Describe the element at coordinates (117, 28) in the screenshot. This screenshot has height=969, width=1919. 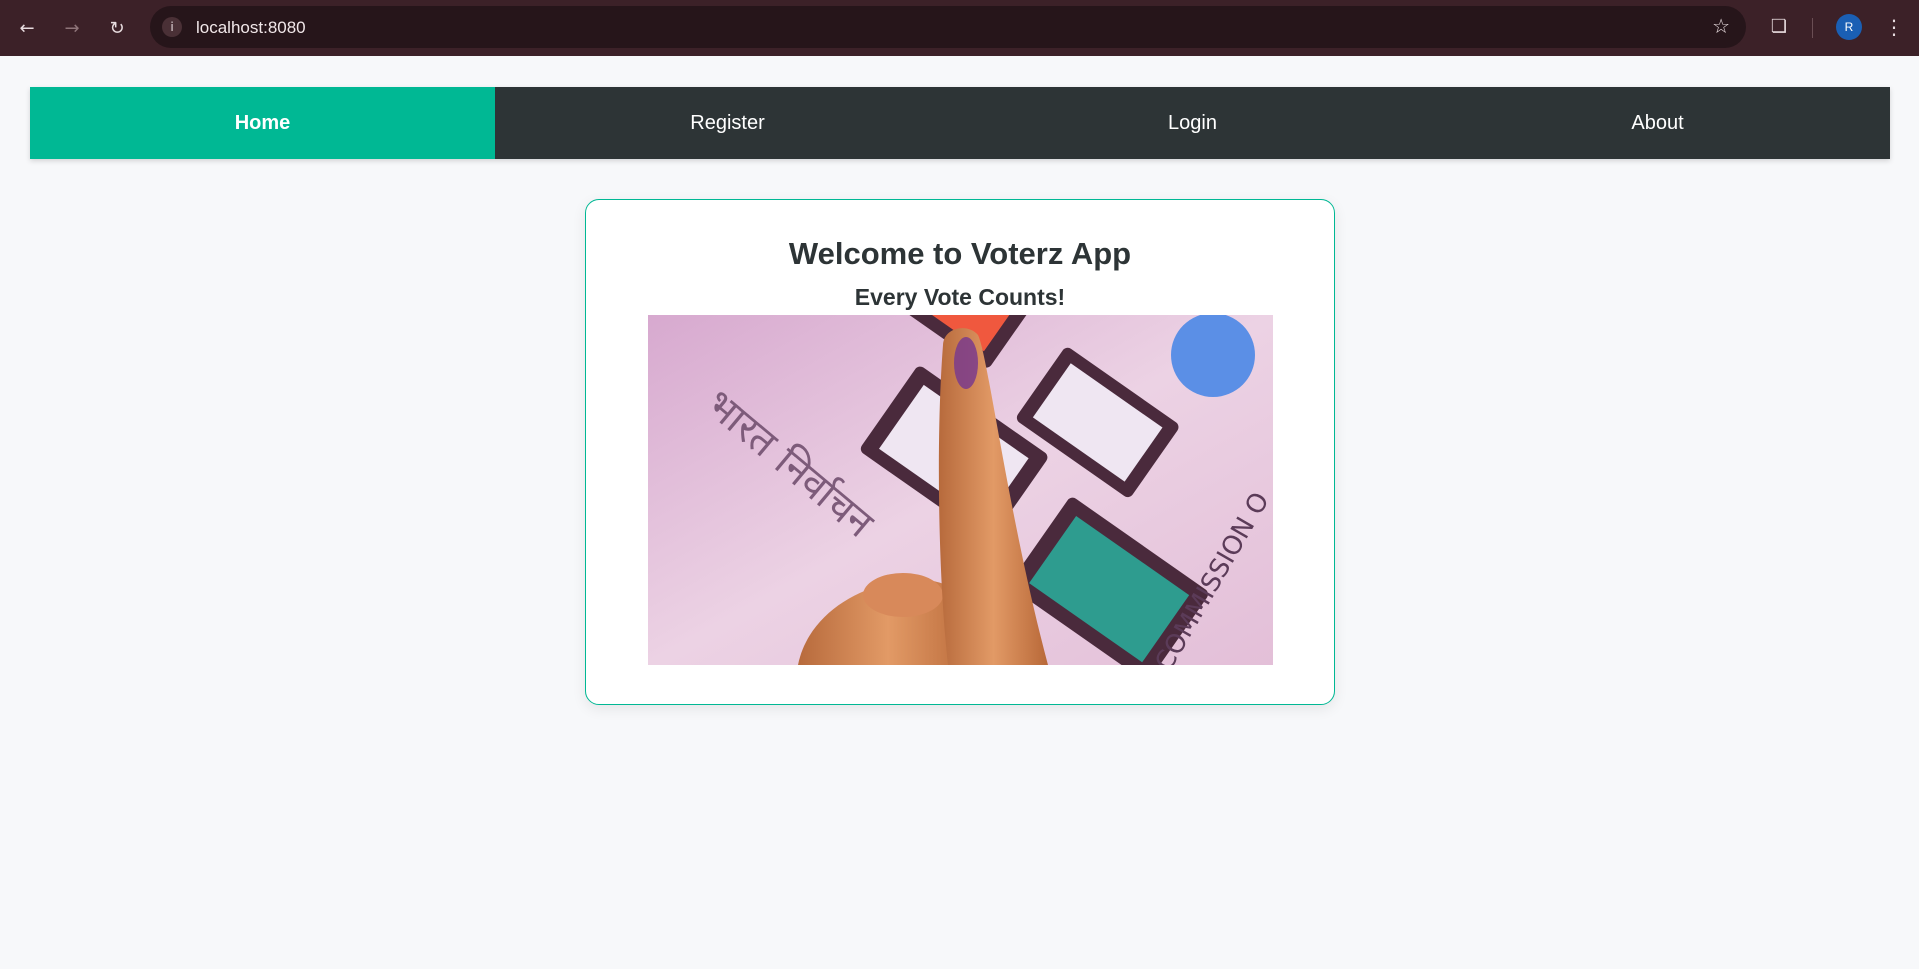
I see `reload-icon: ↻` at that location.